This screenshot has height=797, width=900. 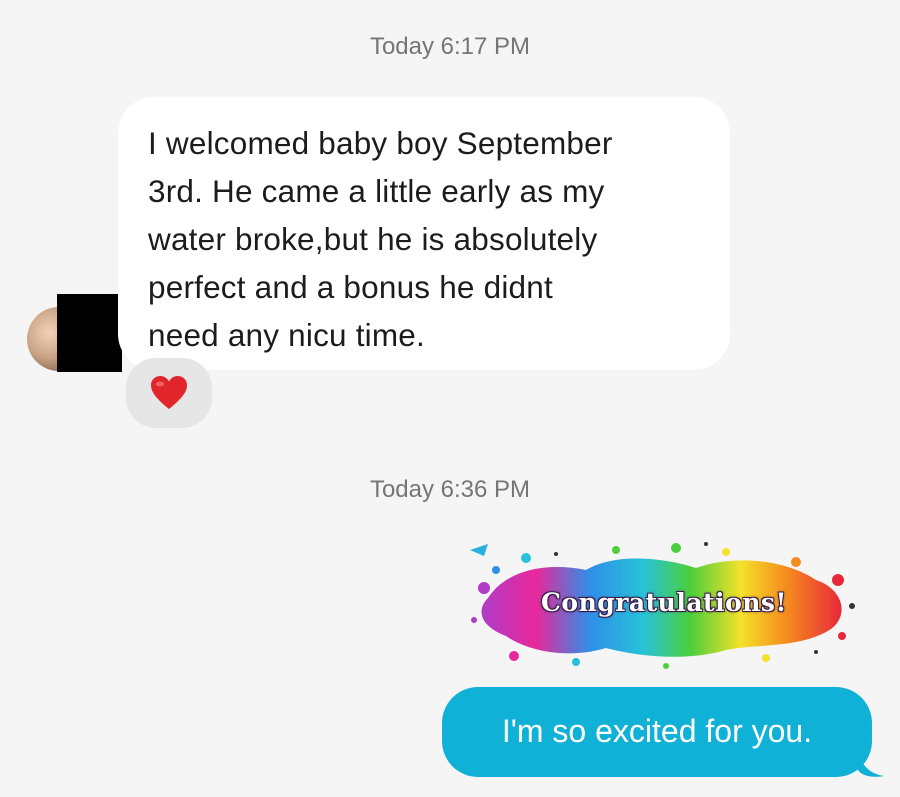 I want to click on congratulations-sticker: Congratulations!, so click(x=664, y=605).